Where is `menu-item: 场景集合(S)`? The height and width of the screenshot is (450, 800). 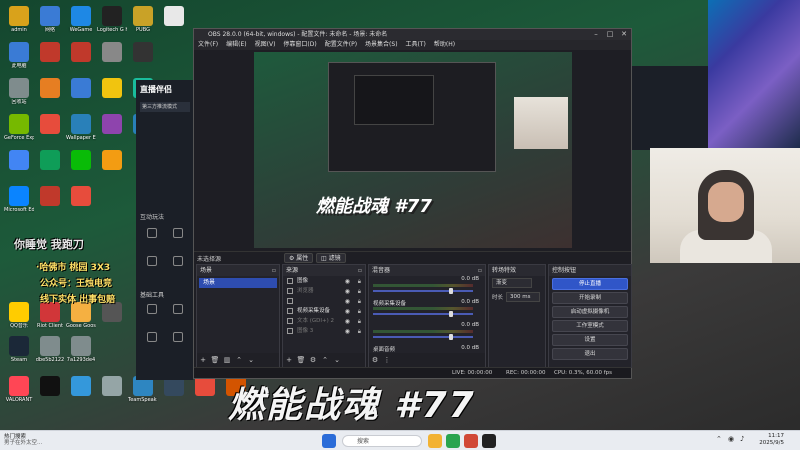 menu-item: 场景集合(S) is located at coordinates (381, 45).